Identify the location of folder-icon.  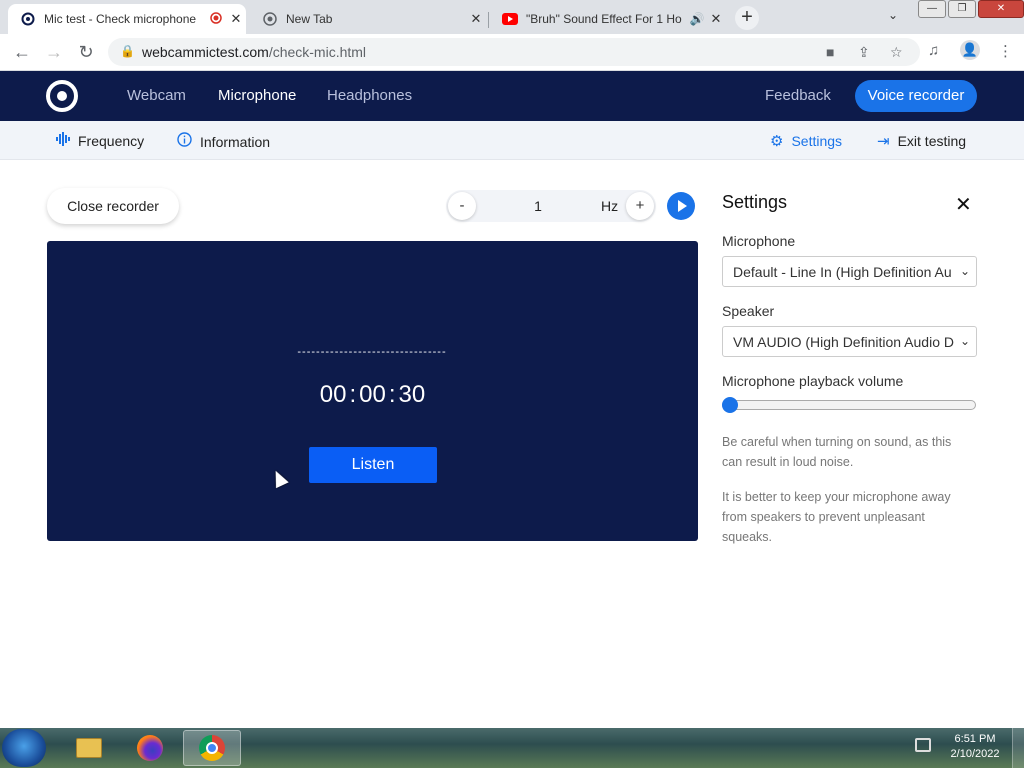
(89, 748).